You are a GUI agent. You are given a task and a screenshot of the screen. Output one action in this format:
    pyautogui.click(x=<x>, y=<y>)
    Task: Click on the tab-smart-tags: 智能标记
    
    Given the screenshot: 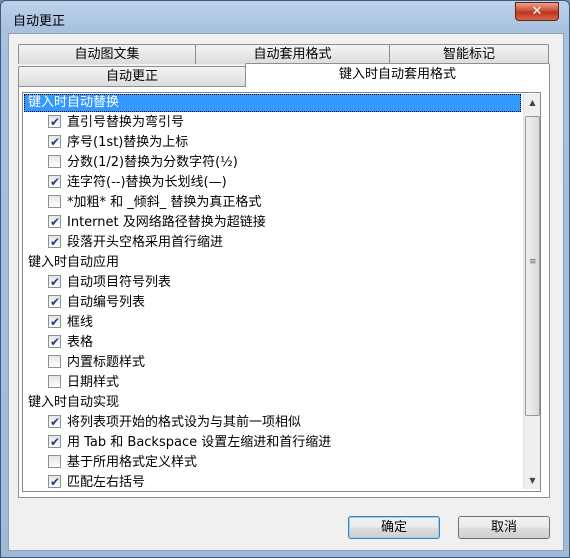 What is the action you would take?
    pyautogui.click(x=469, y=54)
    